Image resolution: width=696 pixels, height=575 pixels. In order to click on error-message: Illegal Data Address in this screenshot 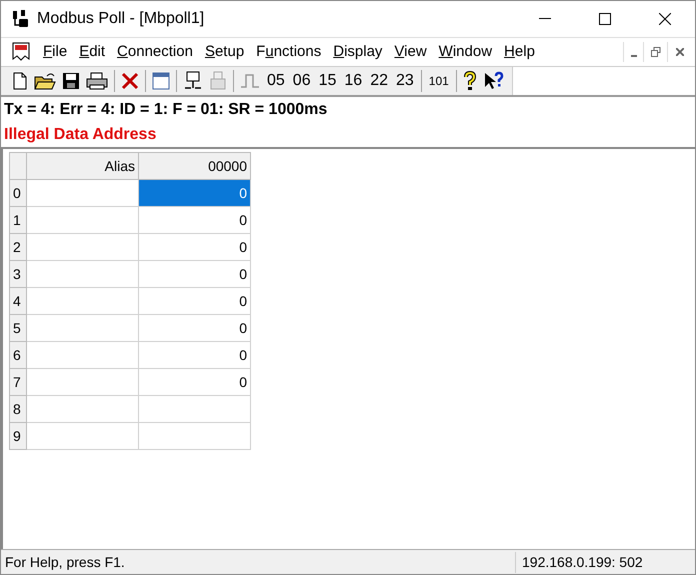, I will do `click(80, 135)`.